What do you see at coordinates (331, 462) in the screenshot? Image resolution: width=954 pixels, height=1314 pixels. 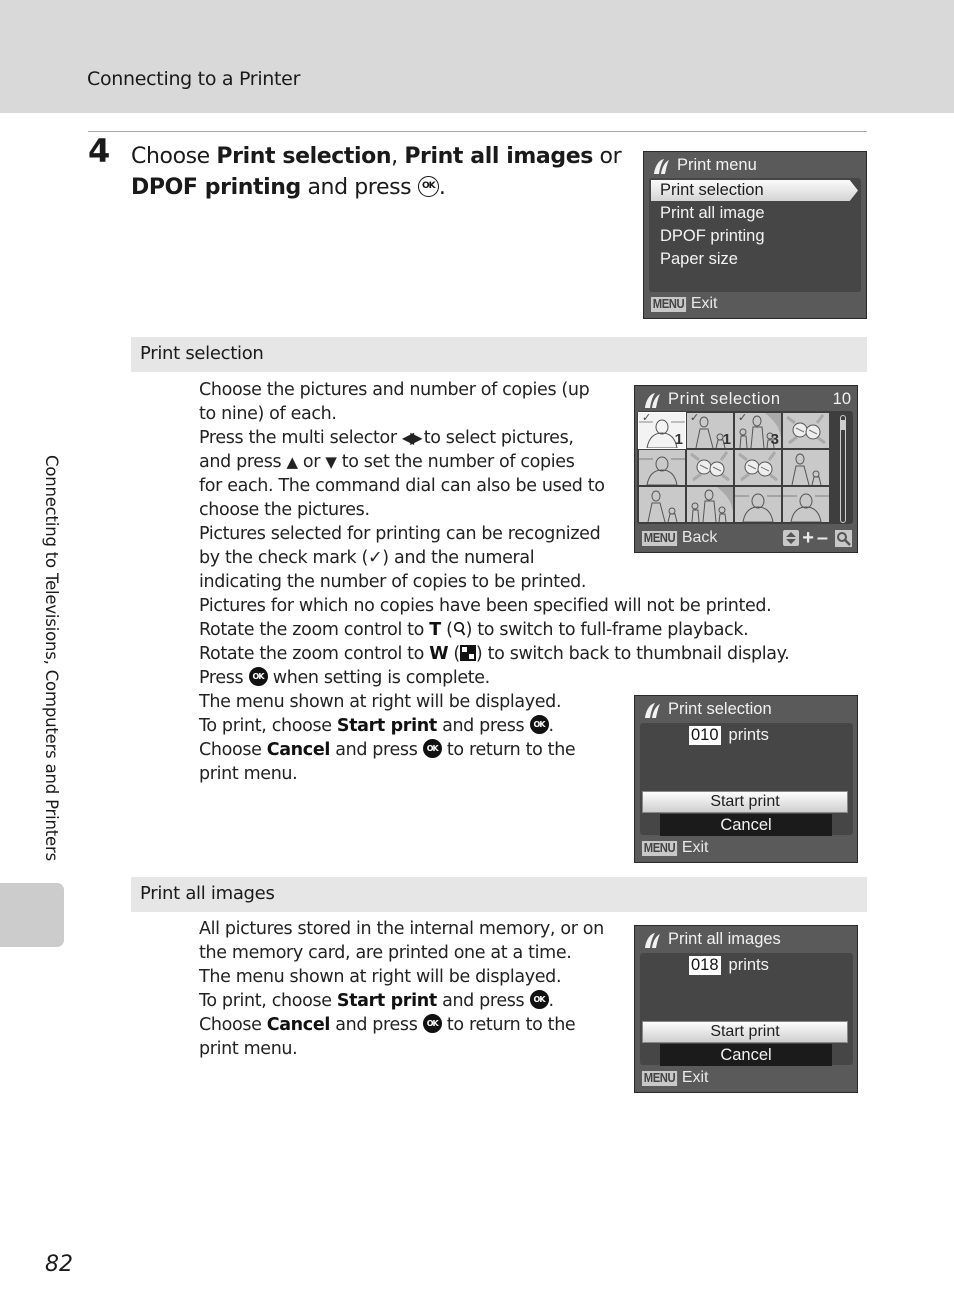 I see `down-arrow-icon: ▼` at bounding box center [331, 462].